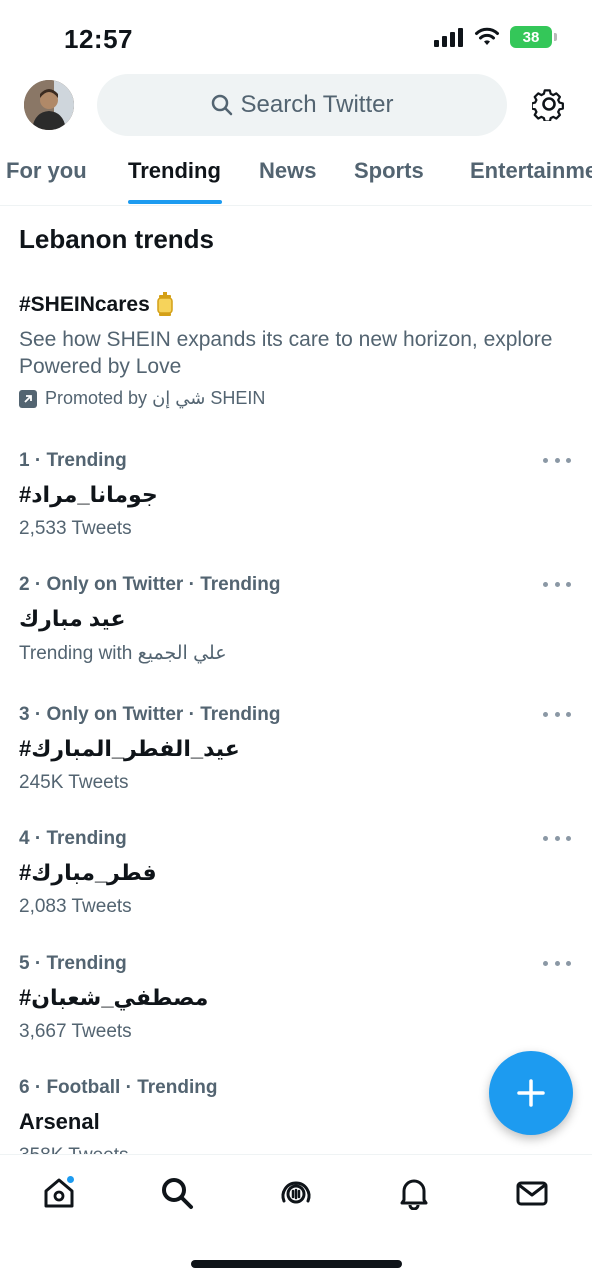 The width and height of the screenshot is (592, 1280). What do you see at coordinates (59, 1193) in the screenshot?
I see `nav-home` at bounding box center [59, 1193].